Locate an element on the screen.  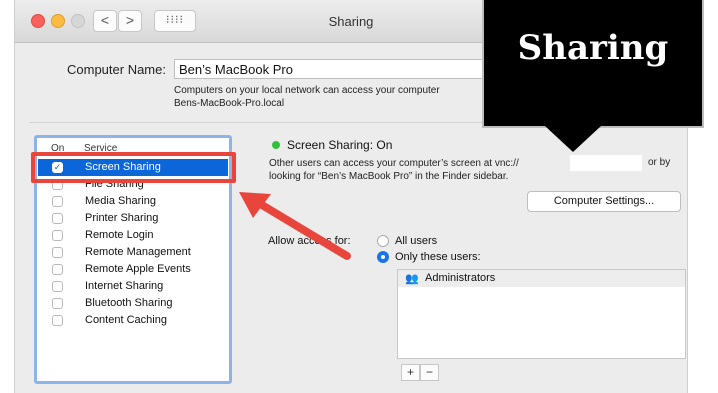
service-checkbox-remote-apple-events is located at coordinates (57, 269).